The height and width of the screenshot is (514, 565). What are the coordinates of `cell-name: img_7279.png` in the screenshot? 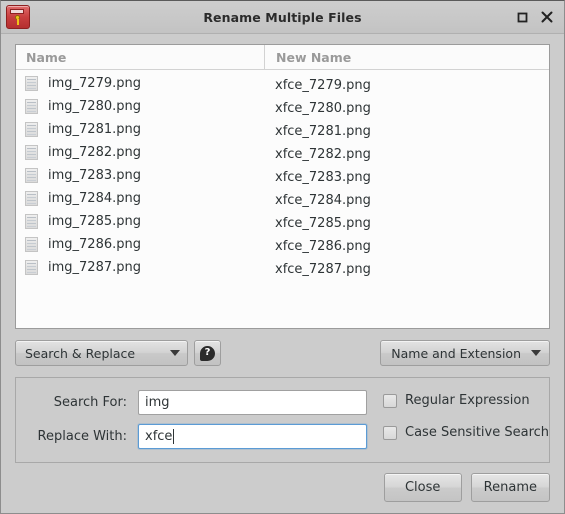 It's located at (140, 83).